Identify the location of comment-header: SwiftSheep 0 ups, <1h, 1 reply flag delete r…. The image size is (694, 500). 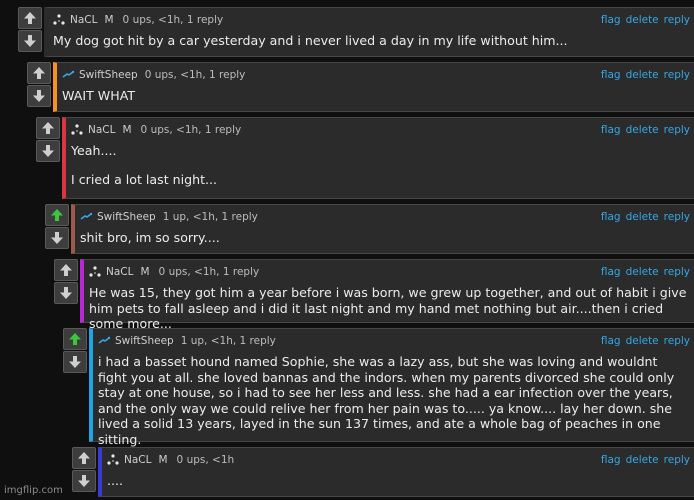
(375, 75).